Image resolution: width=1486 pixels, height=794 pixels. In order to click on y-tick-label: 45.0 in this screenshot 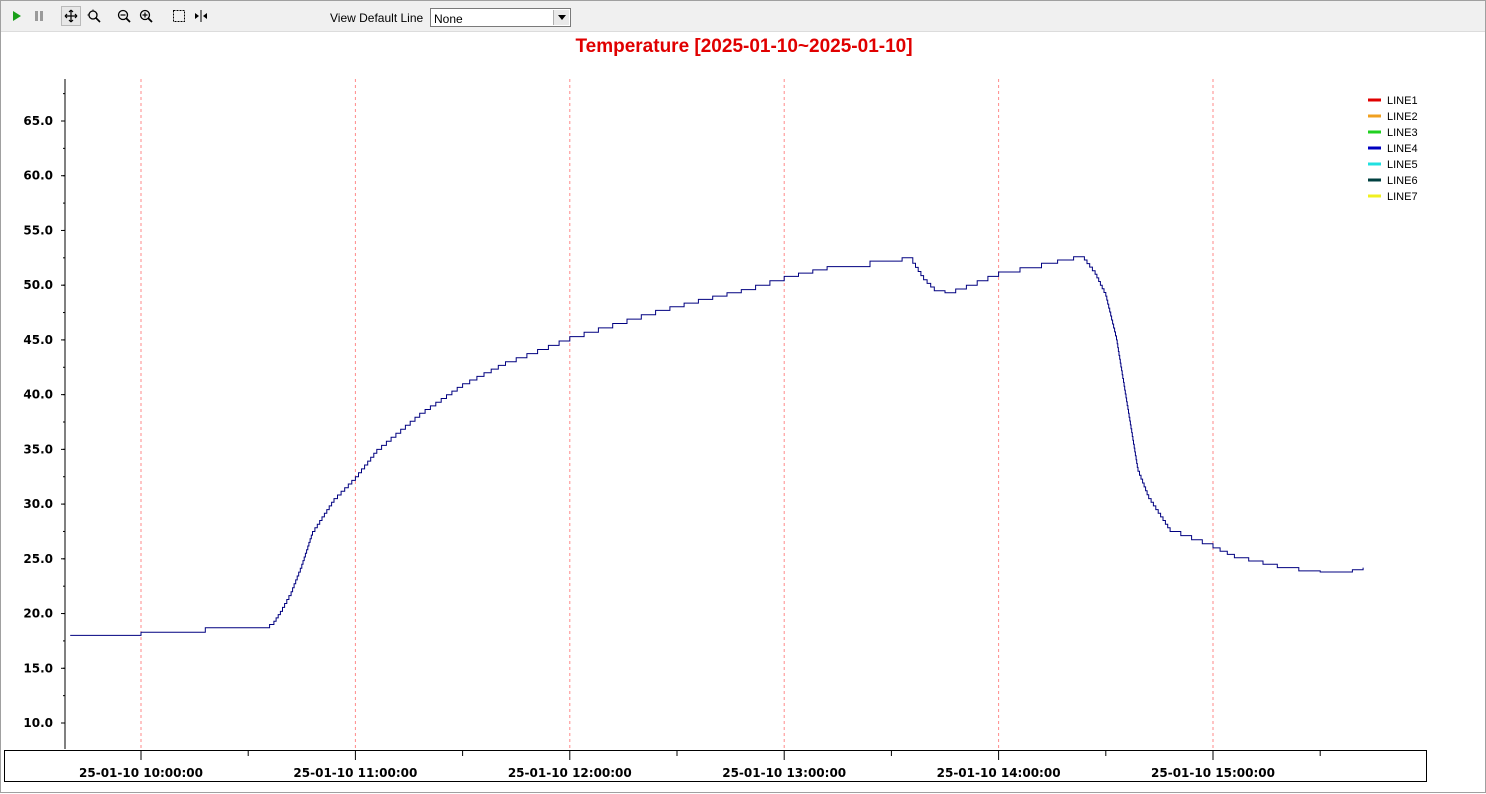, I will do `click(38, 340)`.